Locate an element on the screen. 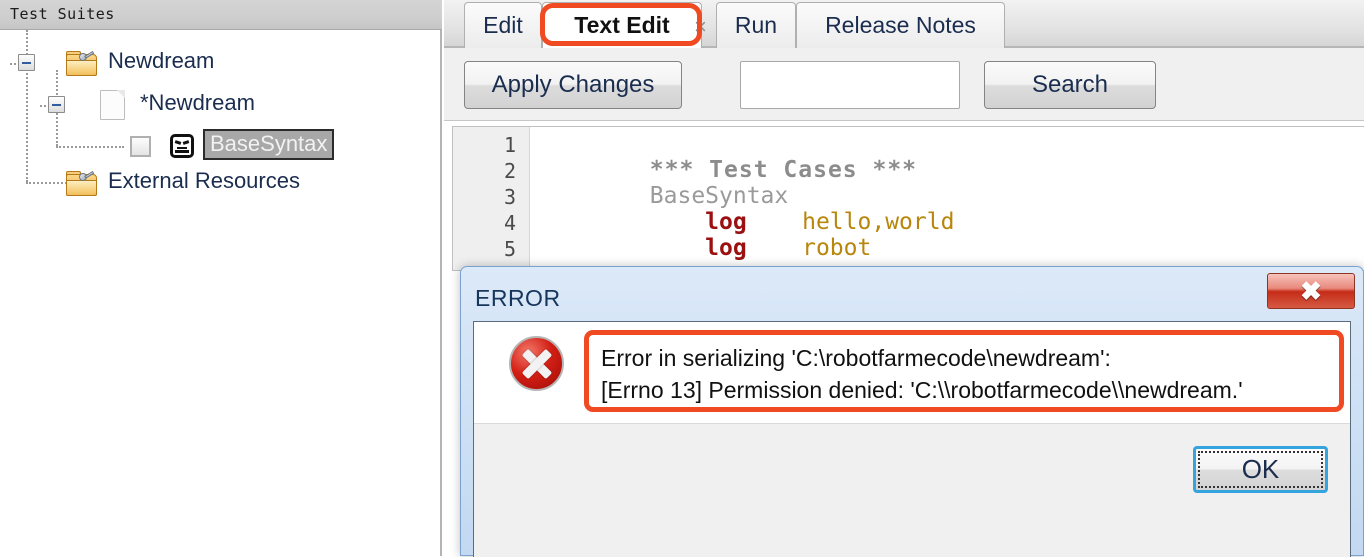 The height and width of the screenshot is (557, 1364). tab-label: Edit is located at coordinates (503, 25).